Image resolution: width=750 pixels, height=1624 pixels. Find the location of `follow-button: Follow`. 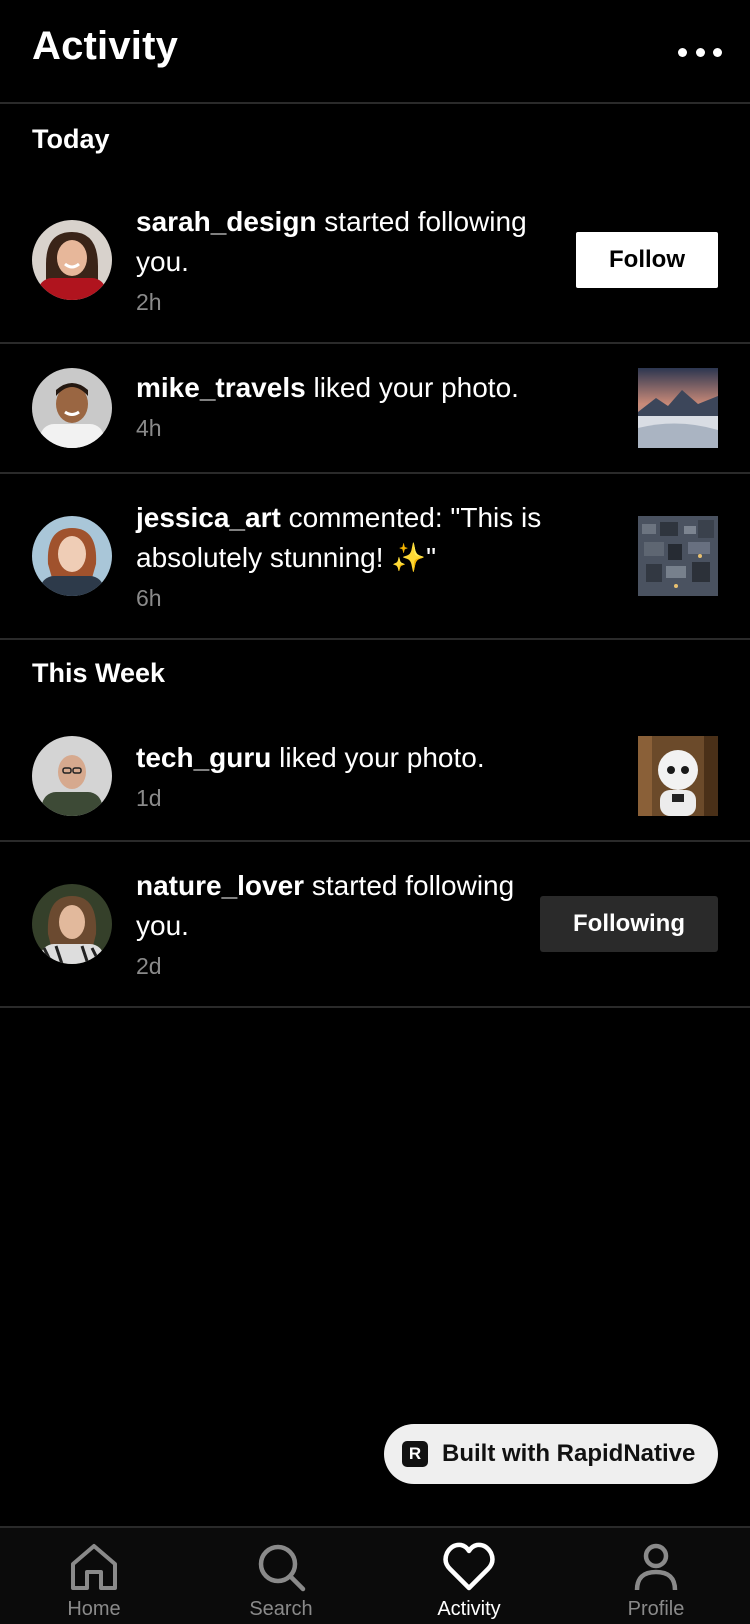

follow-button: Follow is located at coordinates (647, 260).